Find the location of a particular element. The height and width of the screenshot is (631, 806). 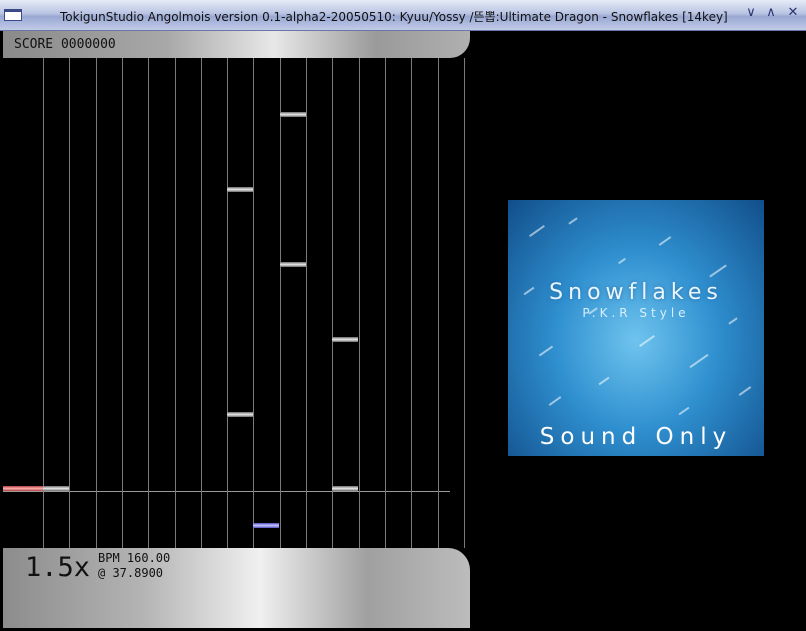

bpm-value: BPM 160.00 is located at coordinates (134, 558).